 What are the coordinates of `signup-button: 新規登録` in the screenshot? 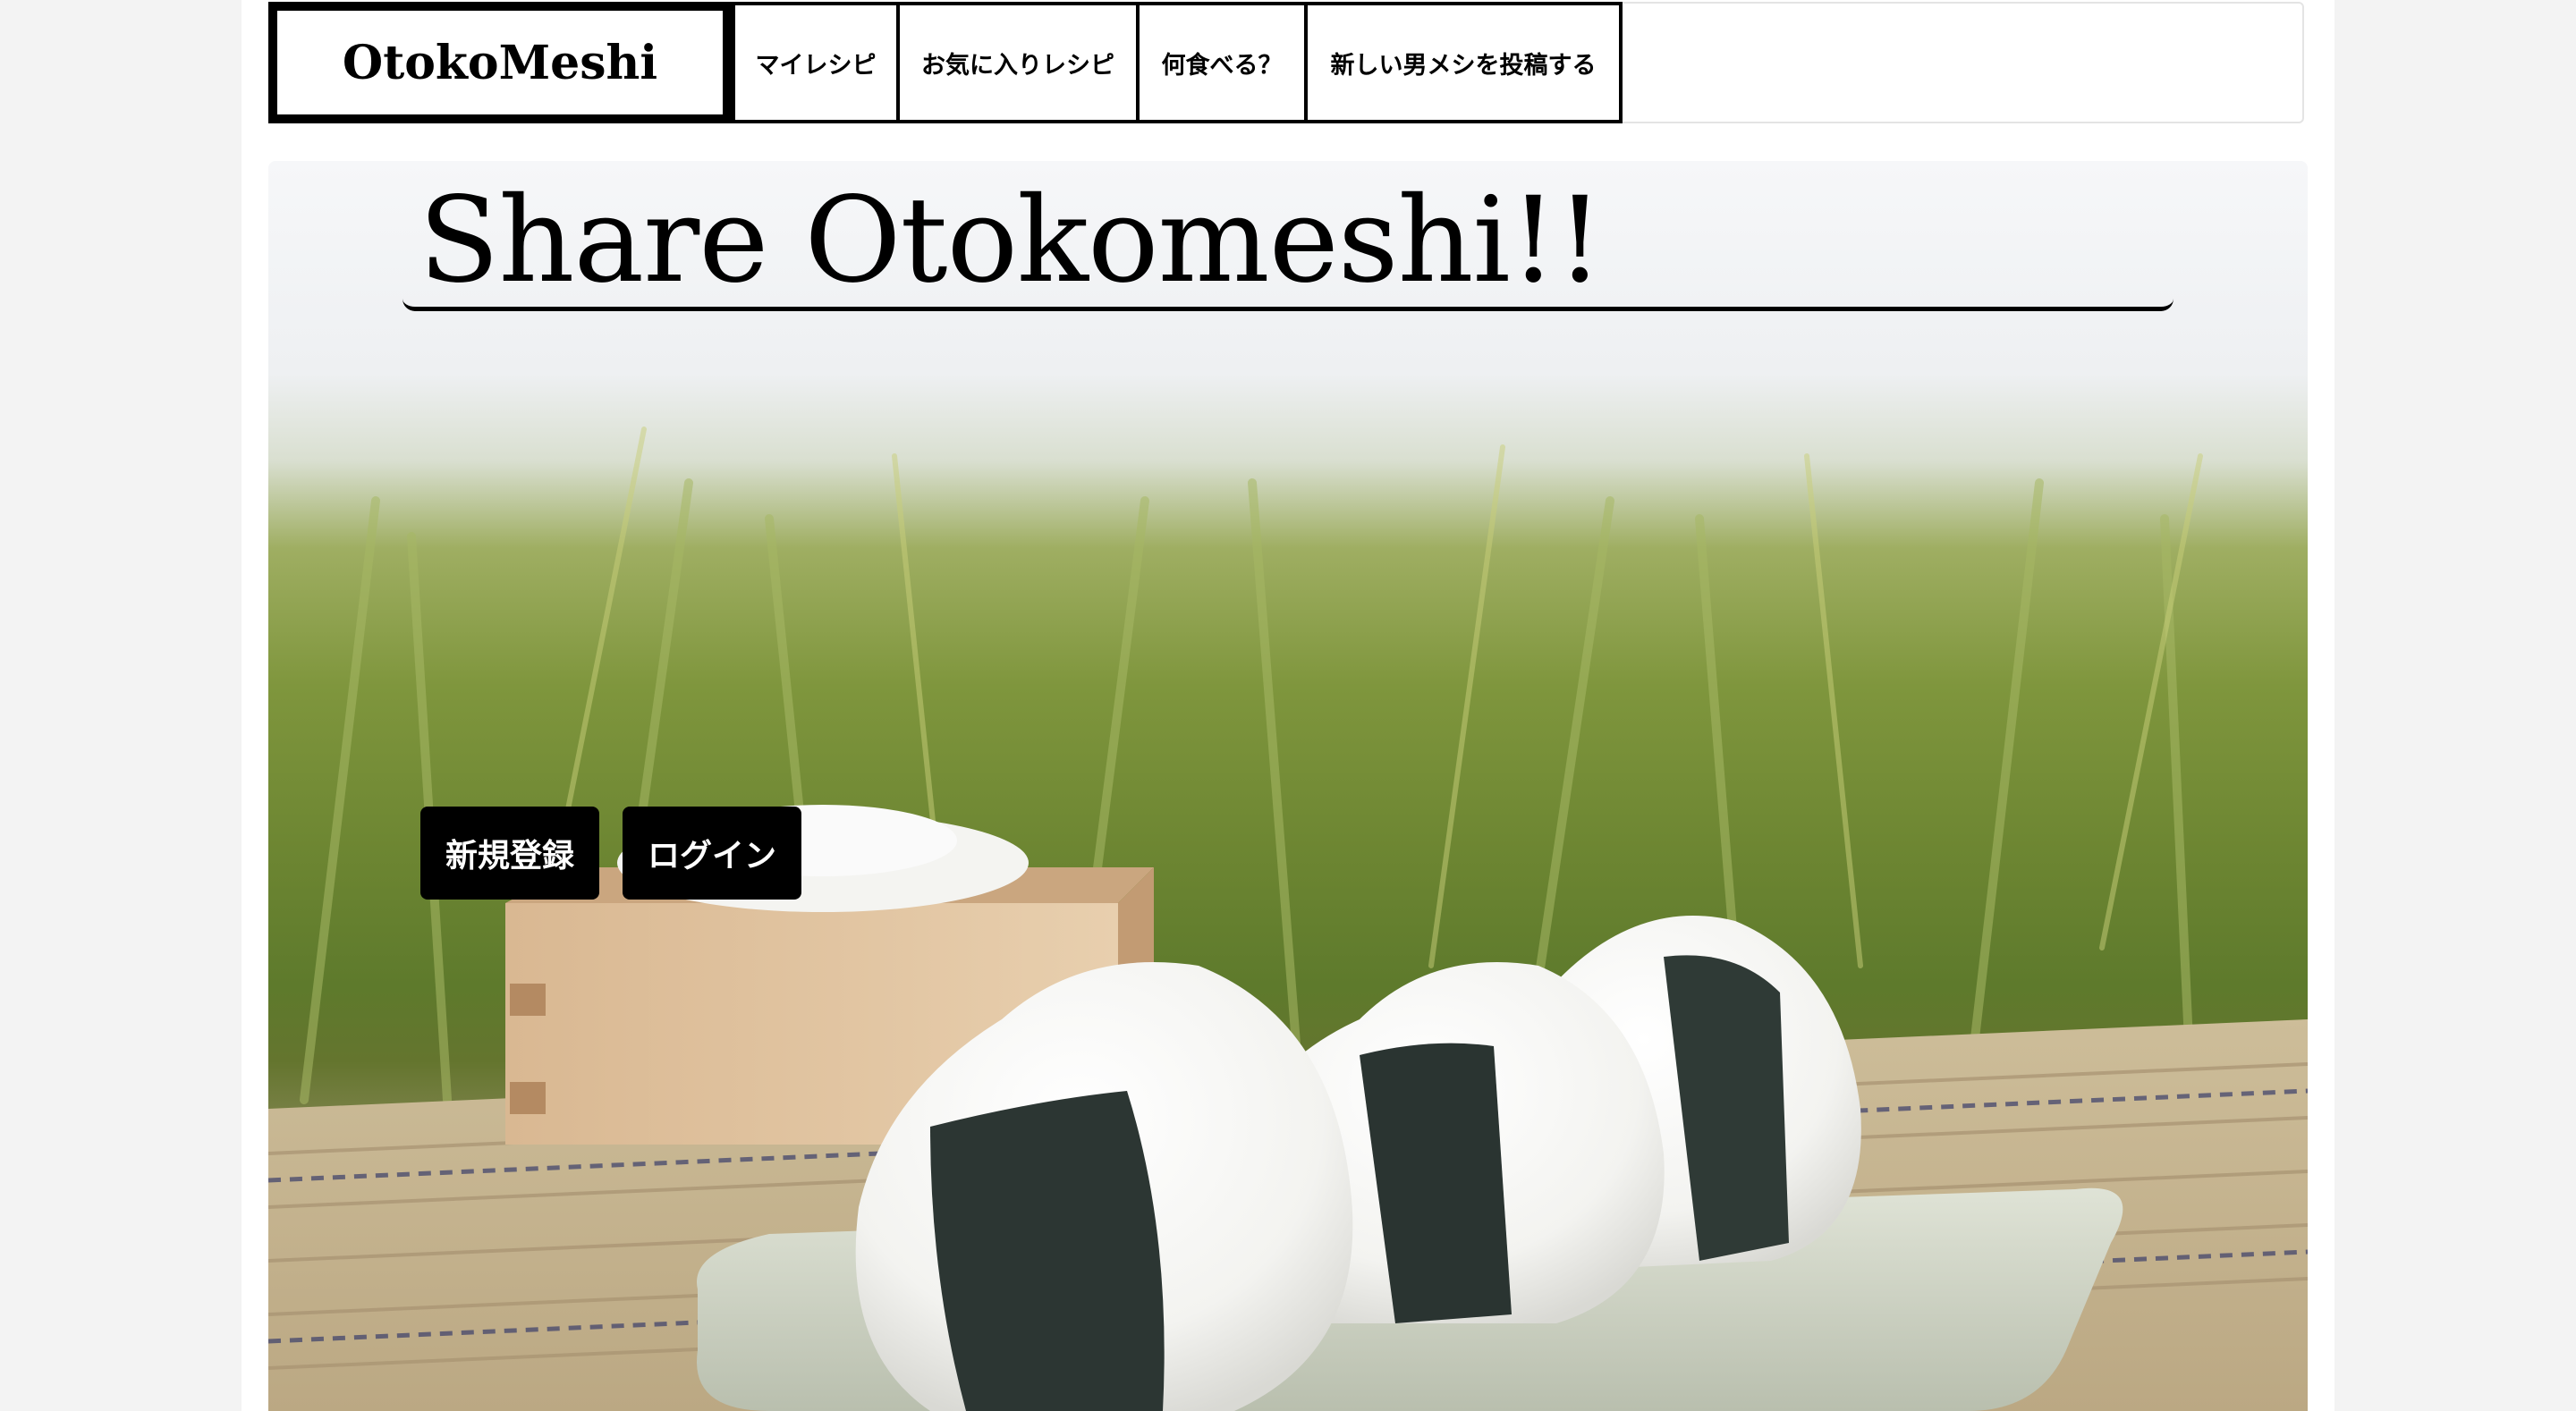 It's located at (509, 853).